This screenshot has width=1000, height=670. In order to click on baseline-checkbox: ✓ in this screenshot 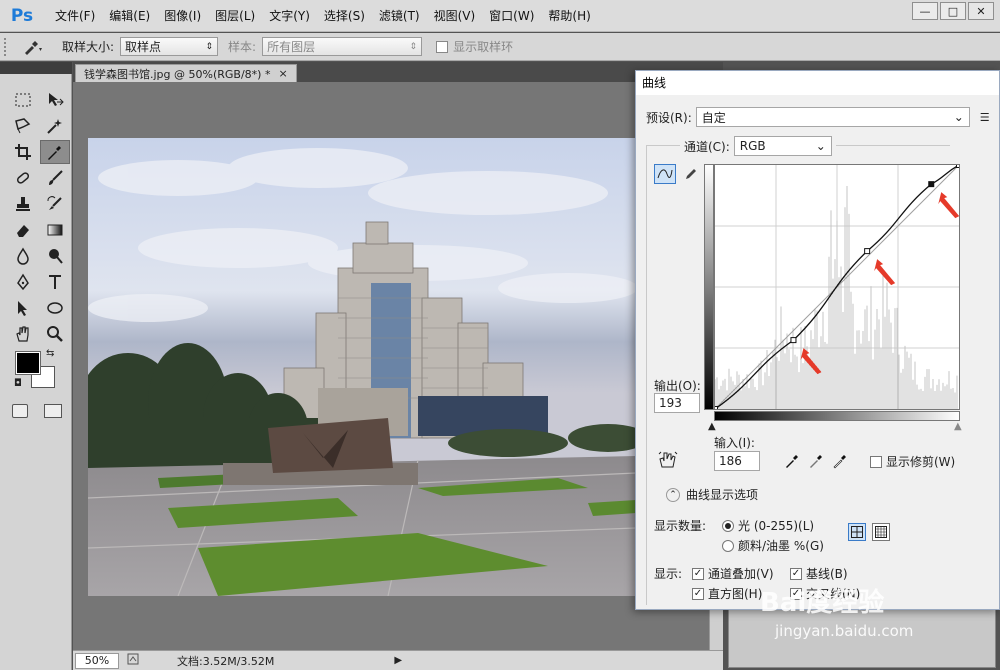, I will do `click(796, 573)`.